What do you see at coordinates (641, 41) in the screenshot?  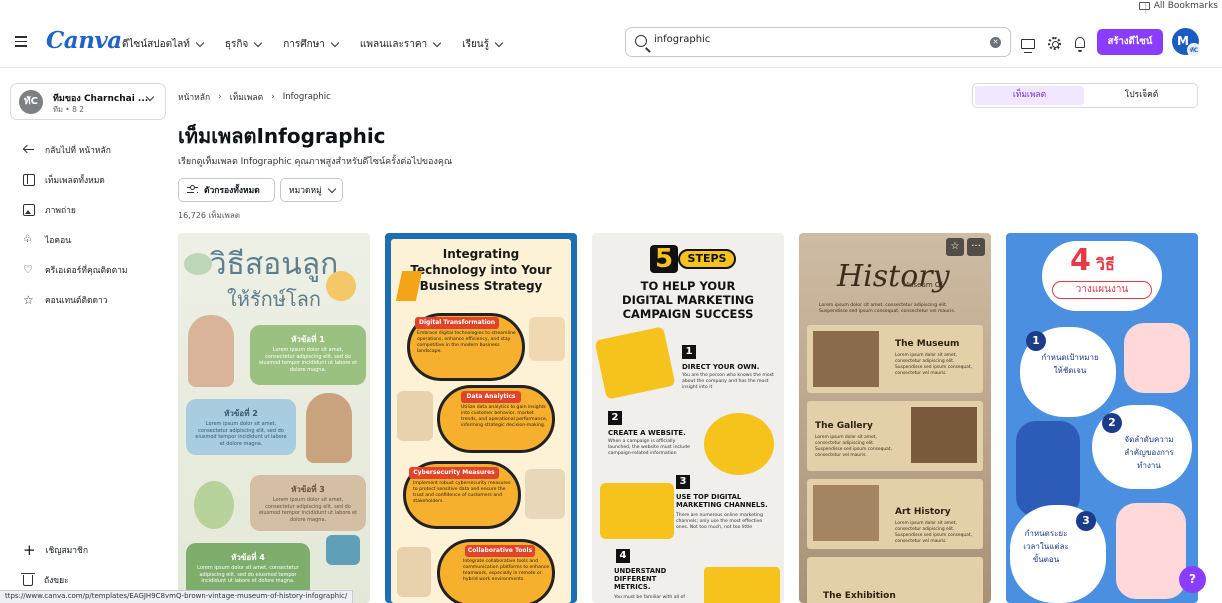 I see `search-icon` at bounding box center [641, 41].